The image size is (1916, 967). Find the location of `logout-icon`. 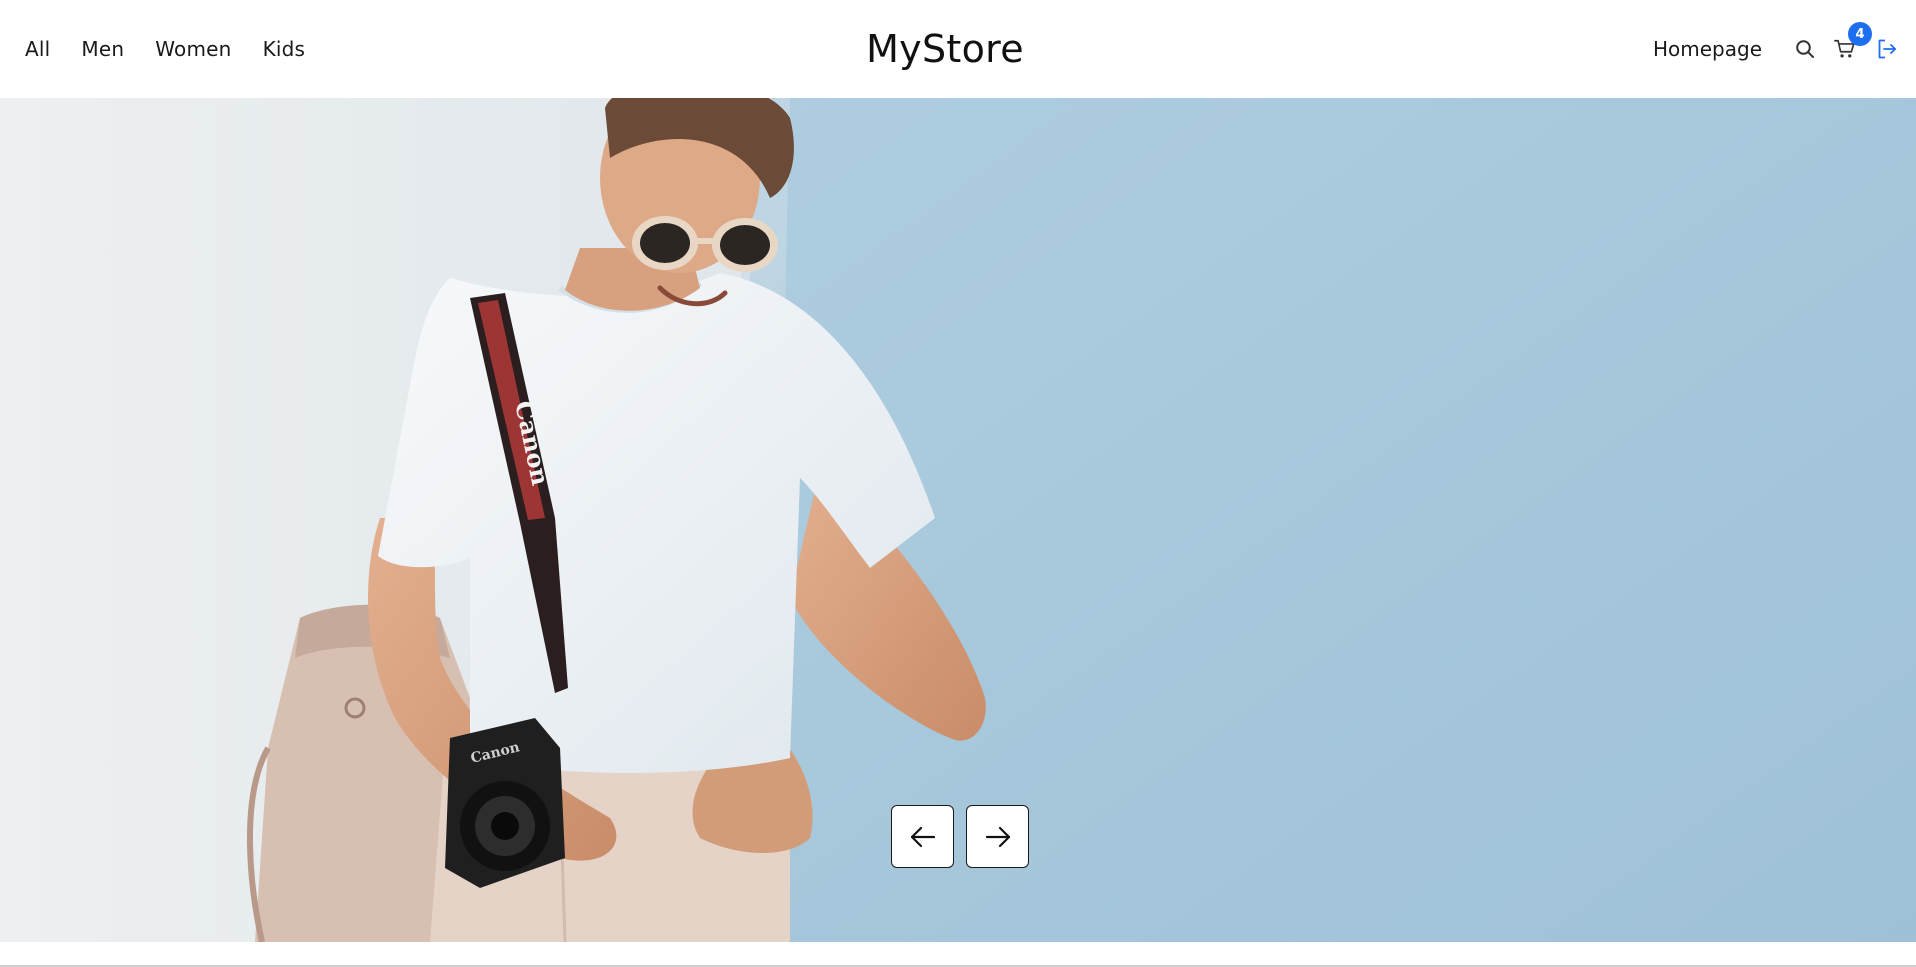

logout-icon is located at coordinates (1887, 49).